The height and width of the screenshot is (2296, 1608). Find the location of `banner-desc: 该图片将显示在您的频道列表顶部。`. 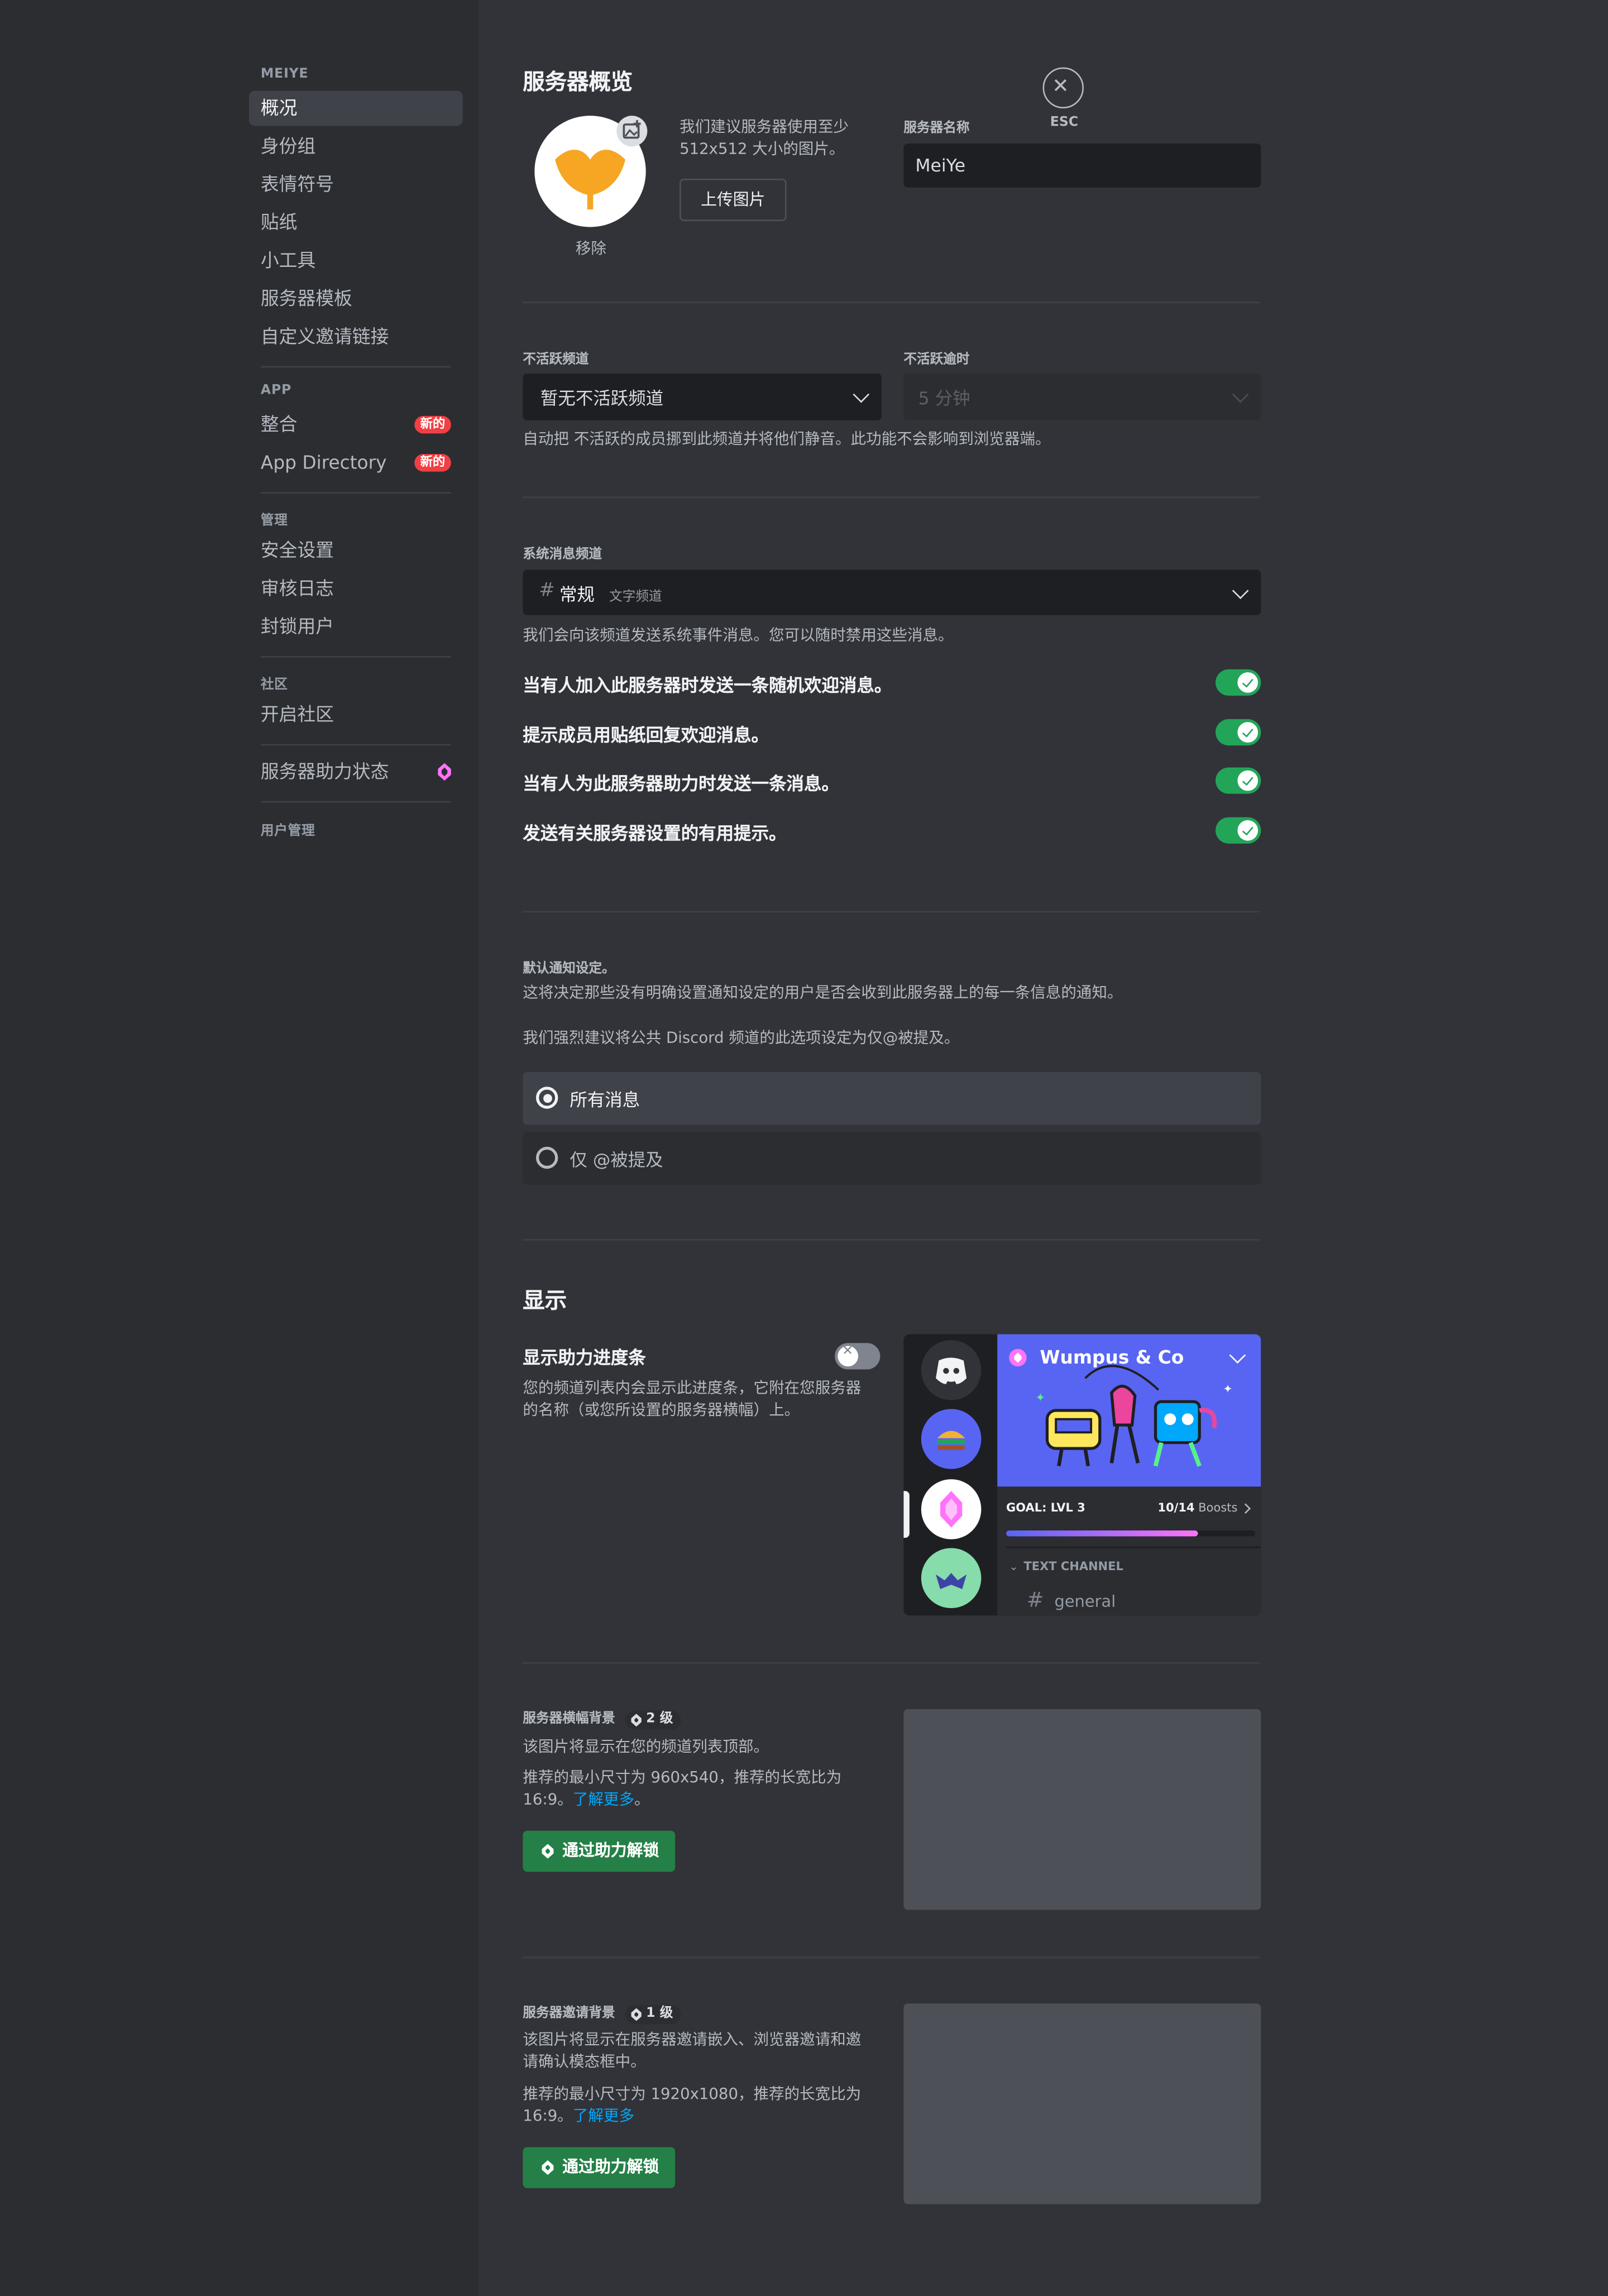

banner-desc: 该图片将显示在您的频道列表顶部。 is located at coordinates (646, 1747).